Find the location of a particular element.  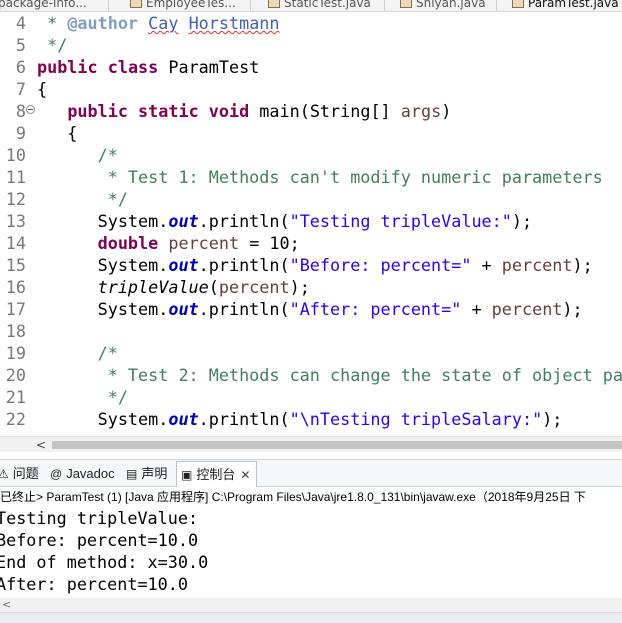

code-line: 21 */ is located at coordinates (311, 397).